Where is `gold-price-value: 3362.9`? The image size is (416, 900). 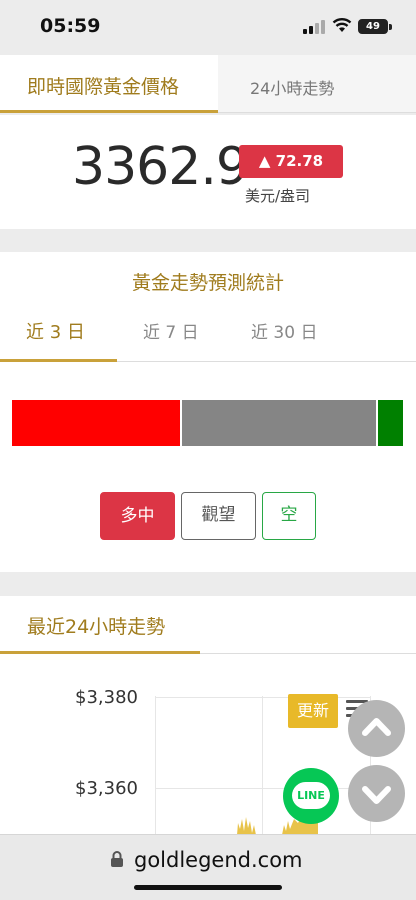
gold-price-value: 3362.9 is located at coordinates (160, 167).